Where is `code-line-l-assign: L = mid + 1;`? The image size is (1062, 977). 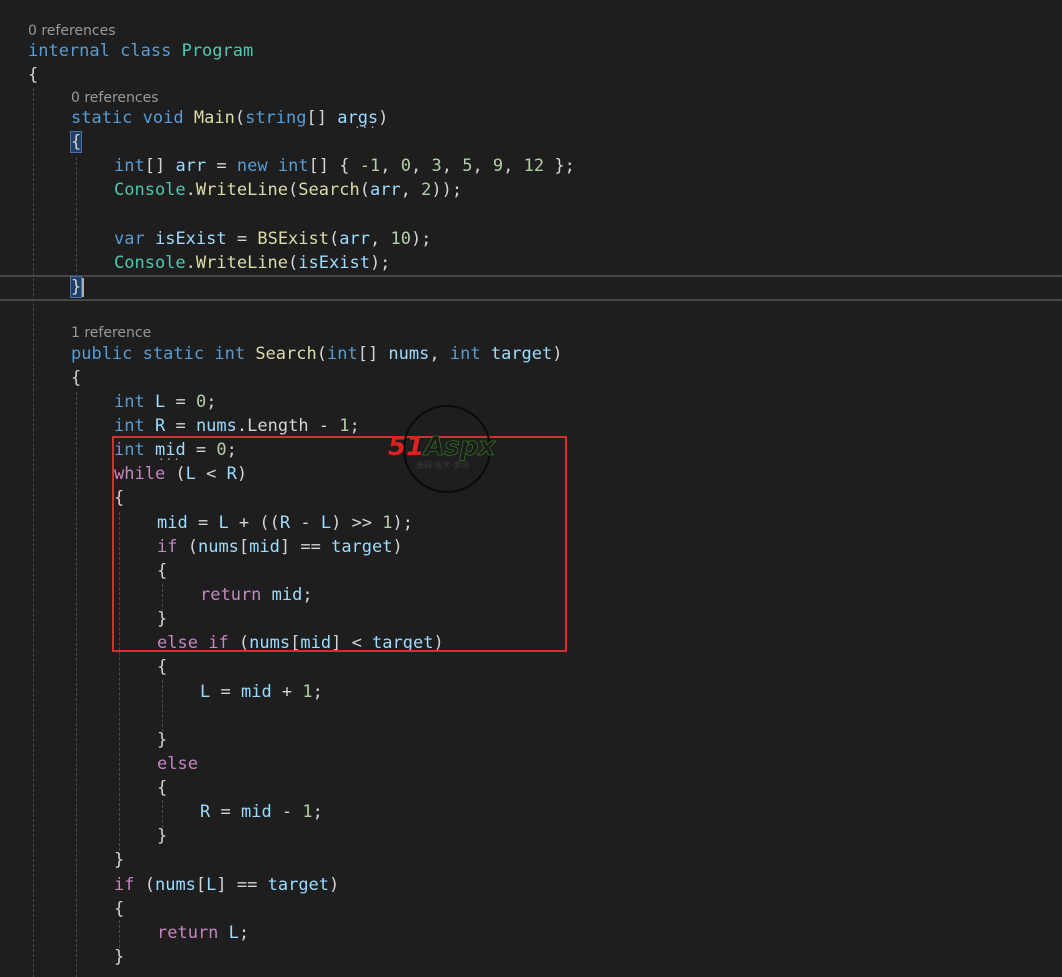
code-line-l-assign: L = mid + 1; is located at coordinates (261, 692).